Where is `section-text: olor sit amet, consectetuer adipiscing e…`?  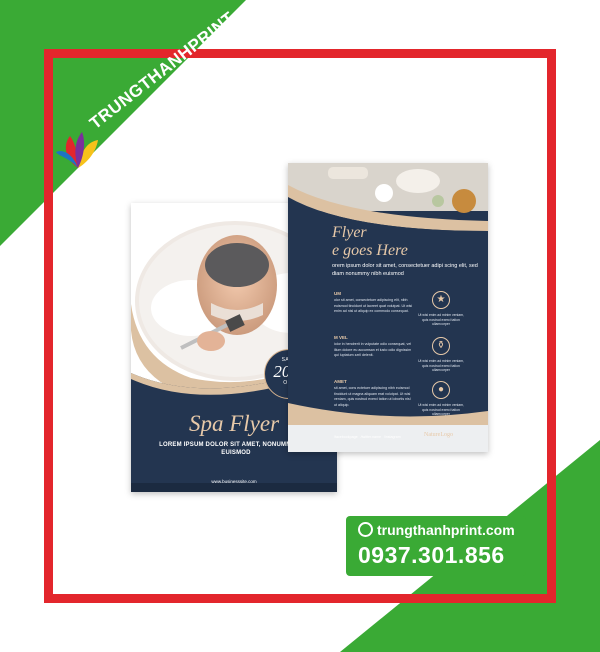
section-text: olor sit amet, consectetuer adipiscing e… is located at coordinates (373, 305).